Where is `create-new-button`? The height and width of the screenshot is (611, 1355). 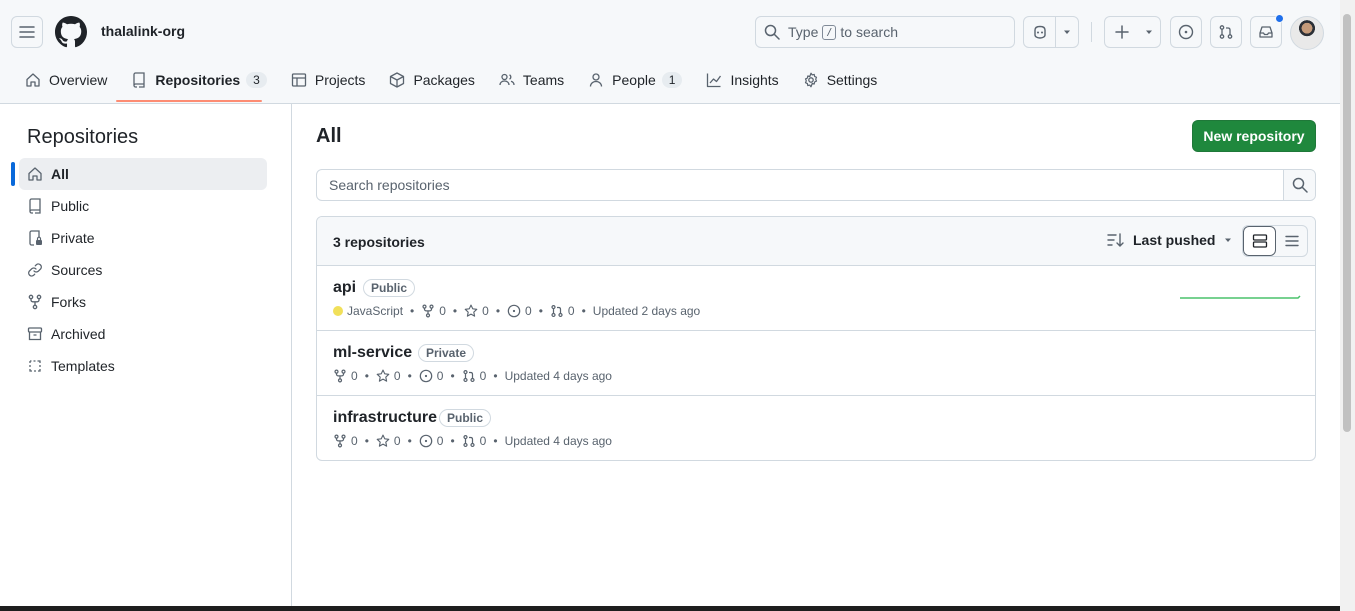 create-new-button is located at coordinates (1132, 32).